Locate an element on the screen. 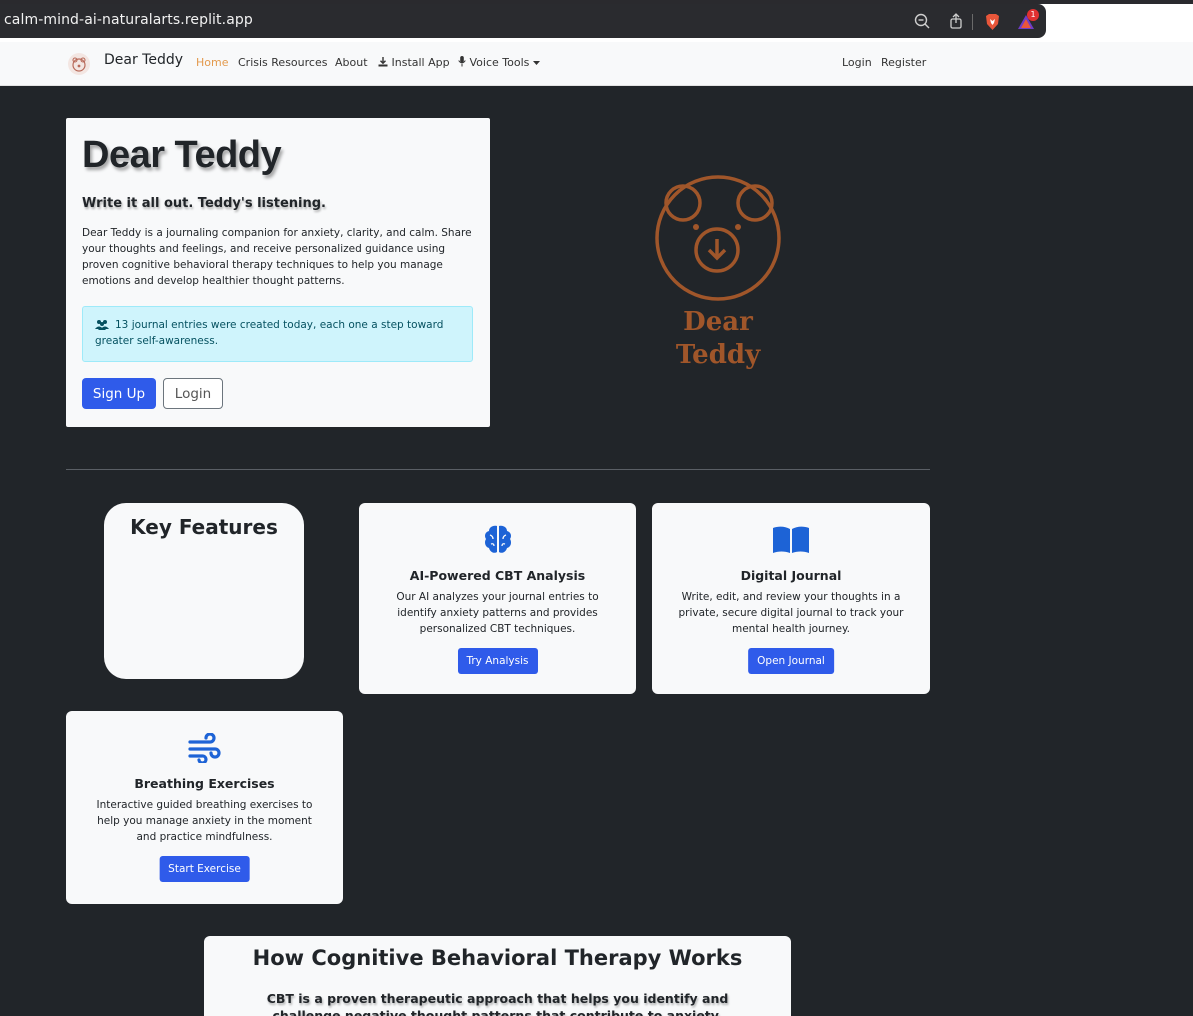  hero-subtitle: Write it all out. Teddy's listening. is located at coordinates (204, 203).